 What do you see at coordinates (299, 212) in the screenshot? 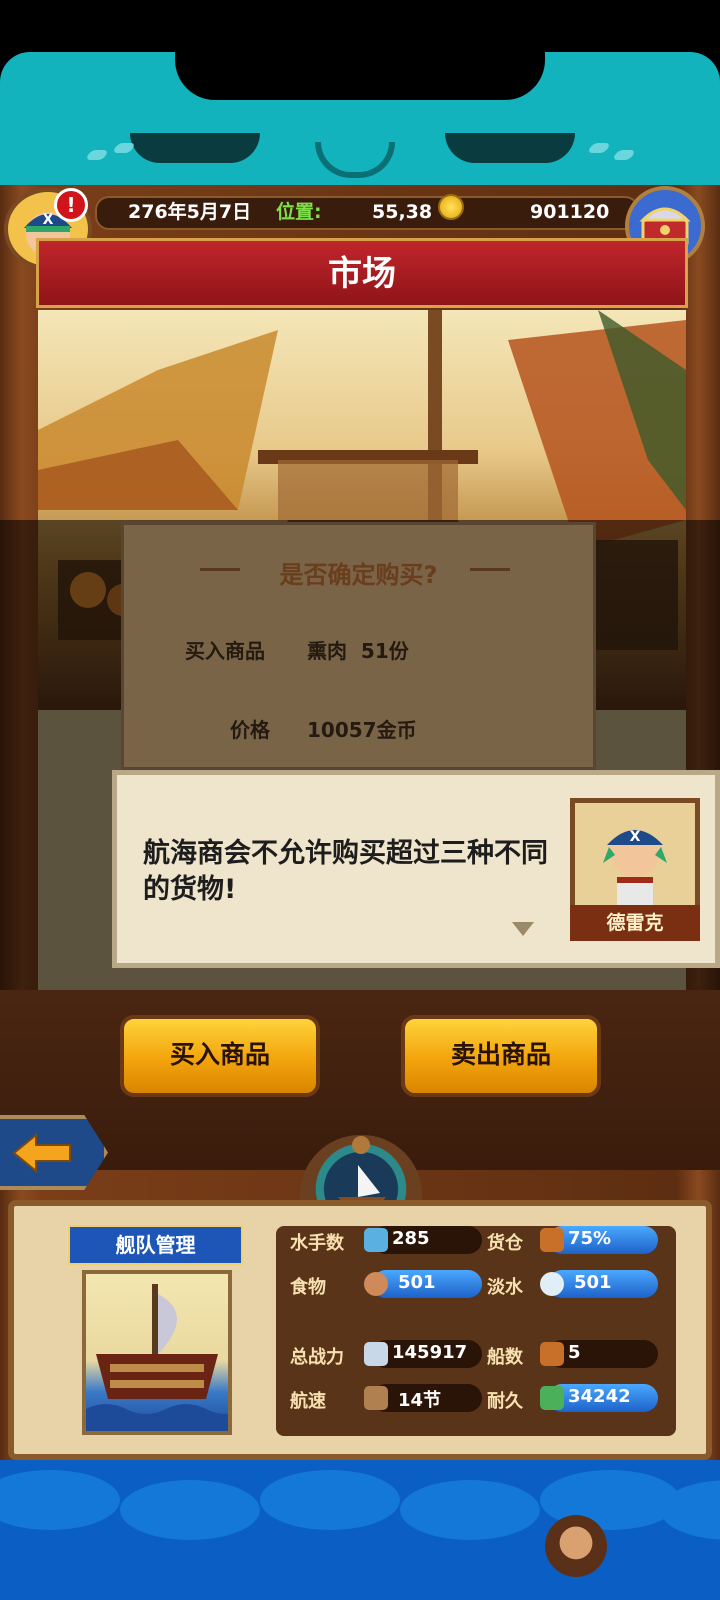
I see `position-label: 位置:` at bounding box center [299, 212].